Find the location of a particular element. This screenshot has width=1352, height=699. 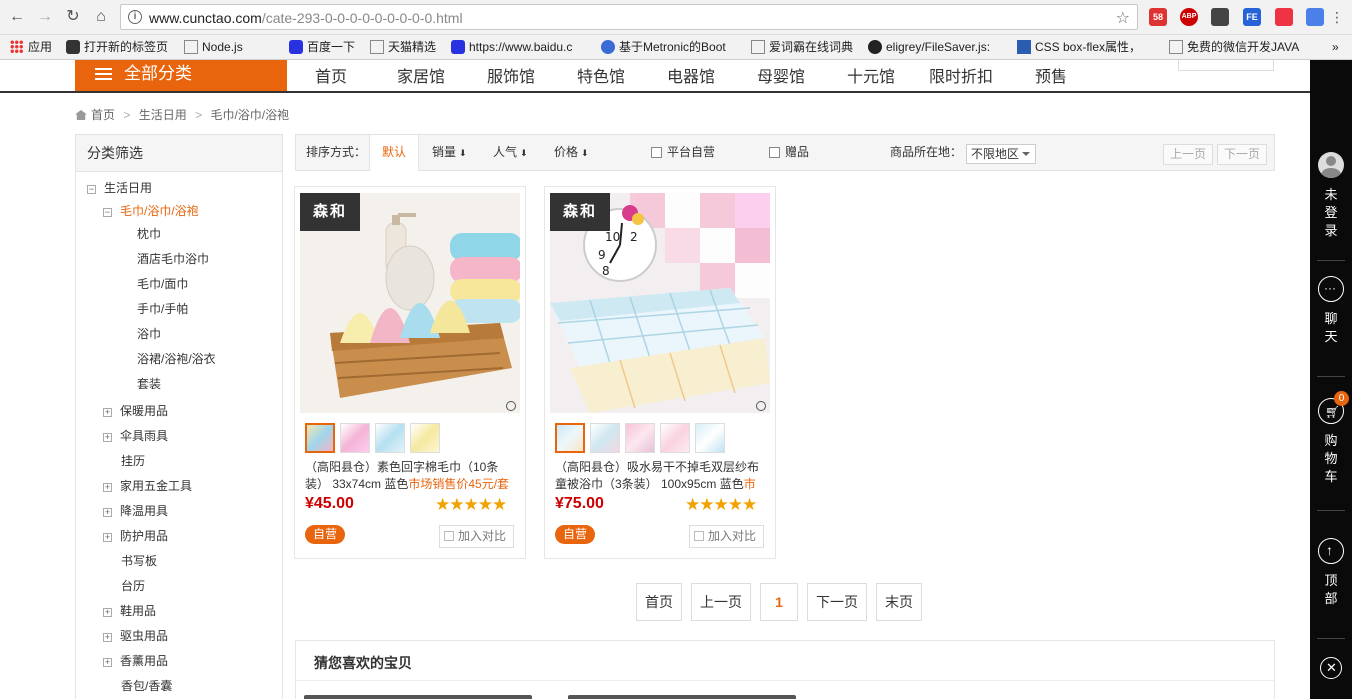

tree-subitem: 手巾/手帕 is located at coordinates (162, 309).